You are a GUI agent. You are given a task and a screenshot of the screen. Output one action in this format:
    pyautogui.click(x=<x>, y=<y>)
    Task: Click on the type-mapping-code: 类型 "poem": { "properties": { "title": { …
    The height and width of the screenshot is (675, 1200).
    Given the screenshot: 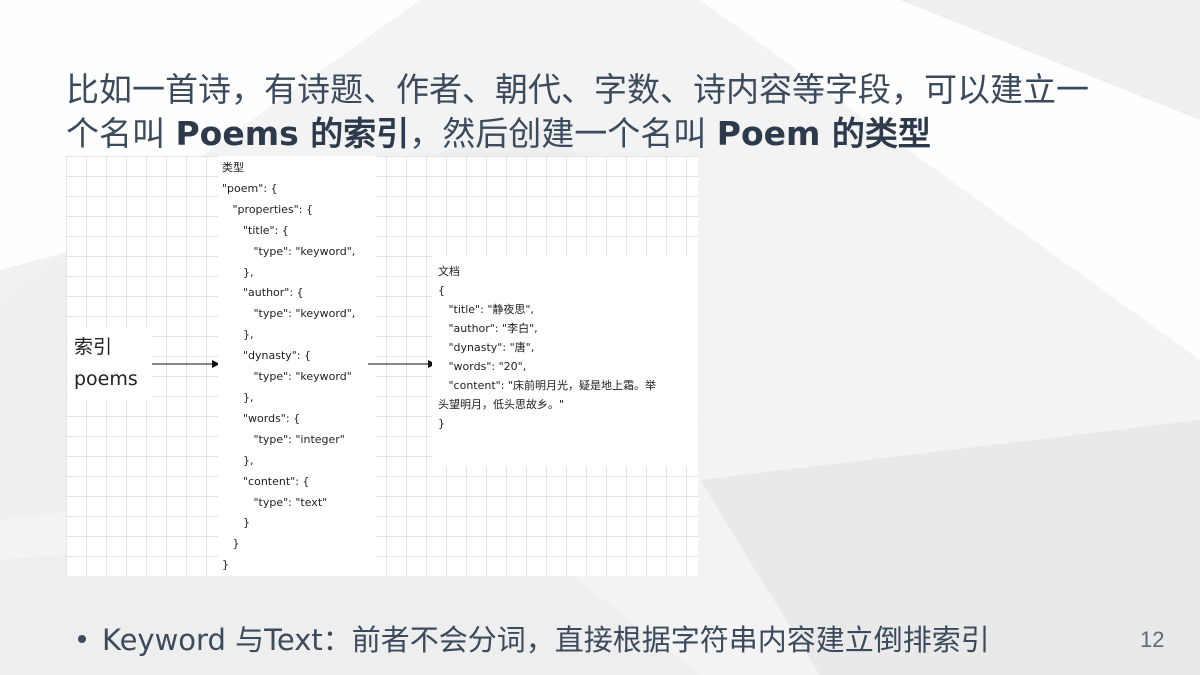 What is the action you would take?
    pyautogui.click(x=289, y=366)
    